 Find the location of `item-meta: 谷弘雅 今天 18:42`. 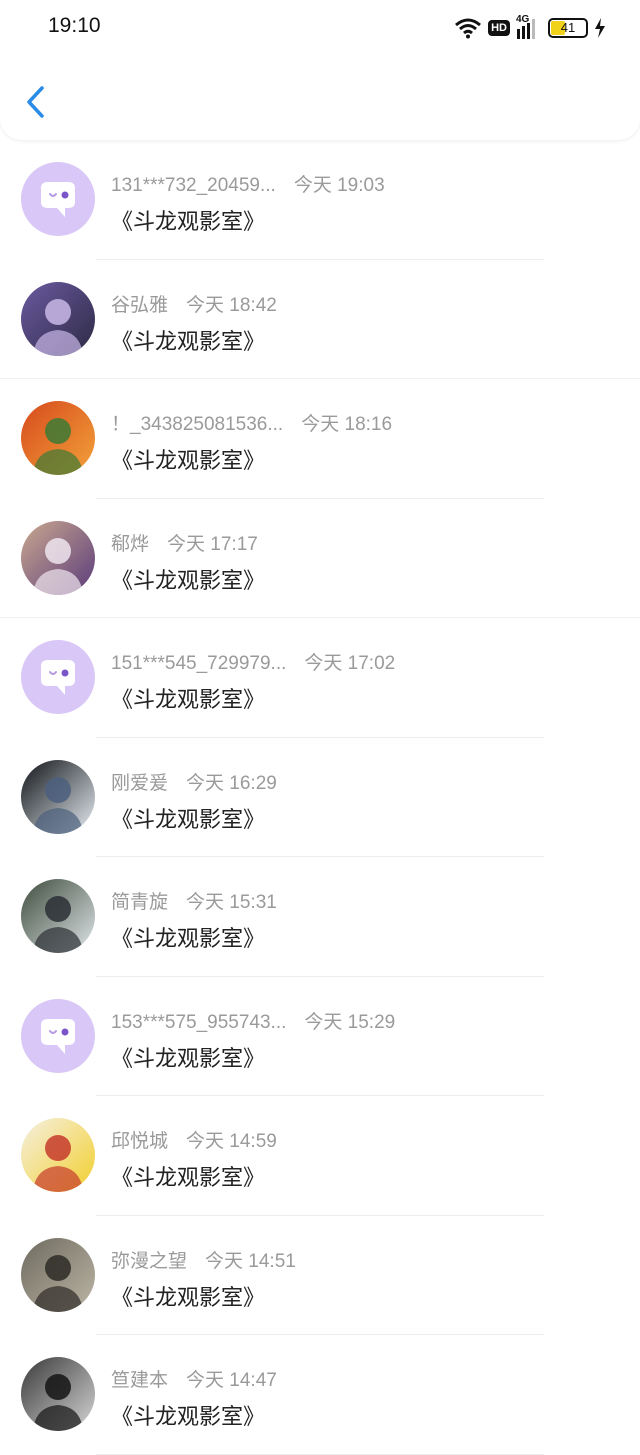

item-meta: 谷弘雅 今天 18:42 is located at coordinates (194, 303).